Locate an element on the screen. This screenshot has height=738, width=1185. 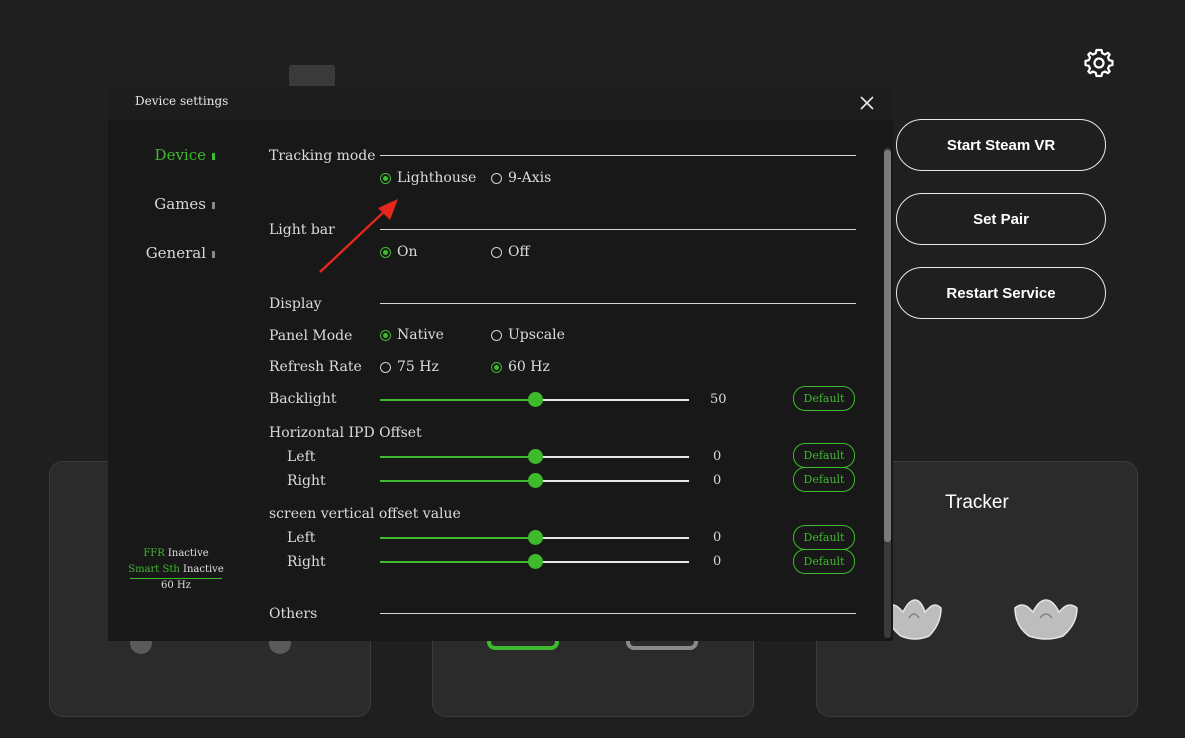
panel-upscale-radio: Upscale is located at coordinates (528, 335).